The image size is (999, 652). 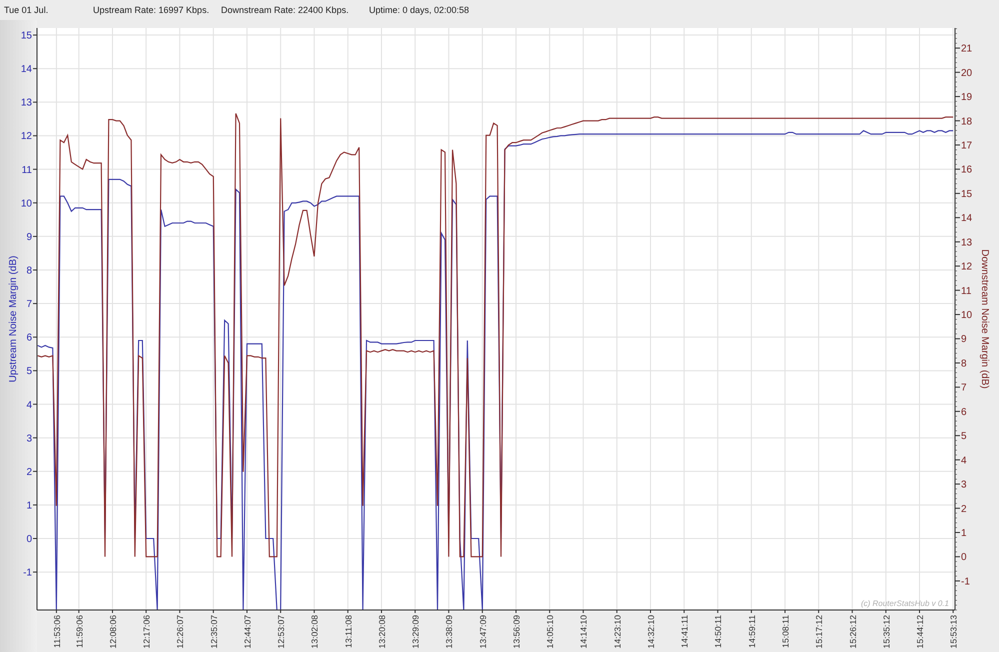 What do you see at coordinates (151, 10) in the screenshot?
I see `upstream-rate-label: Upstream Rate: 16997 Kbps.` at bounding box center [151, 10].